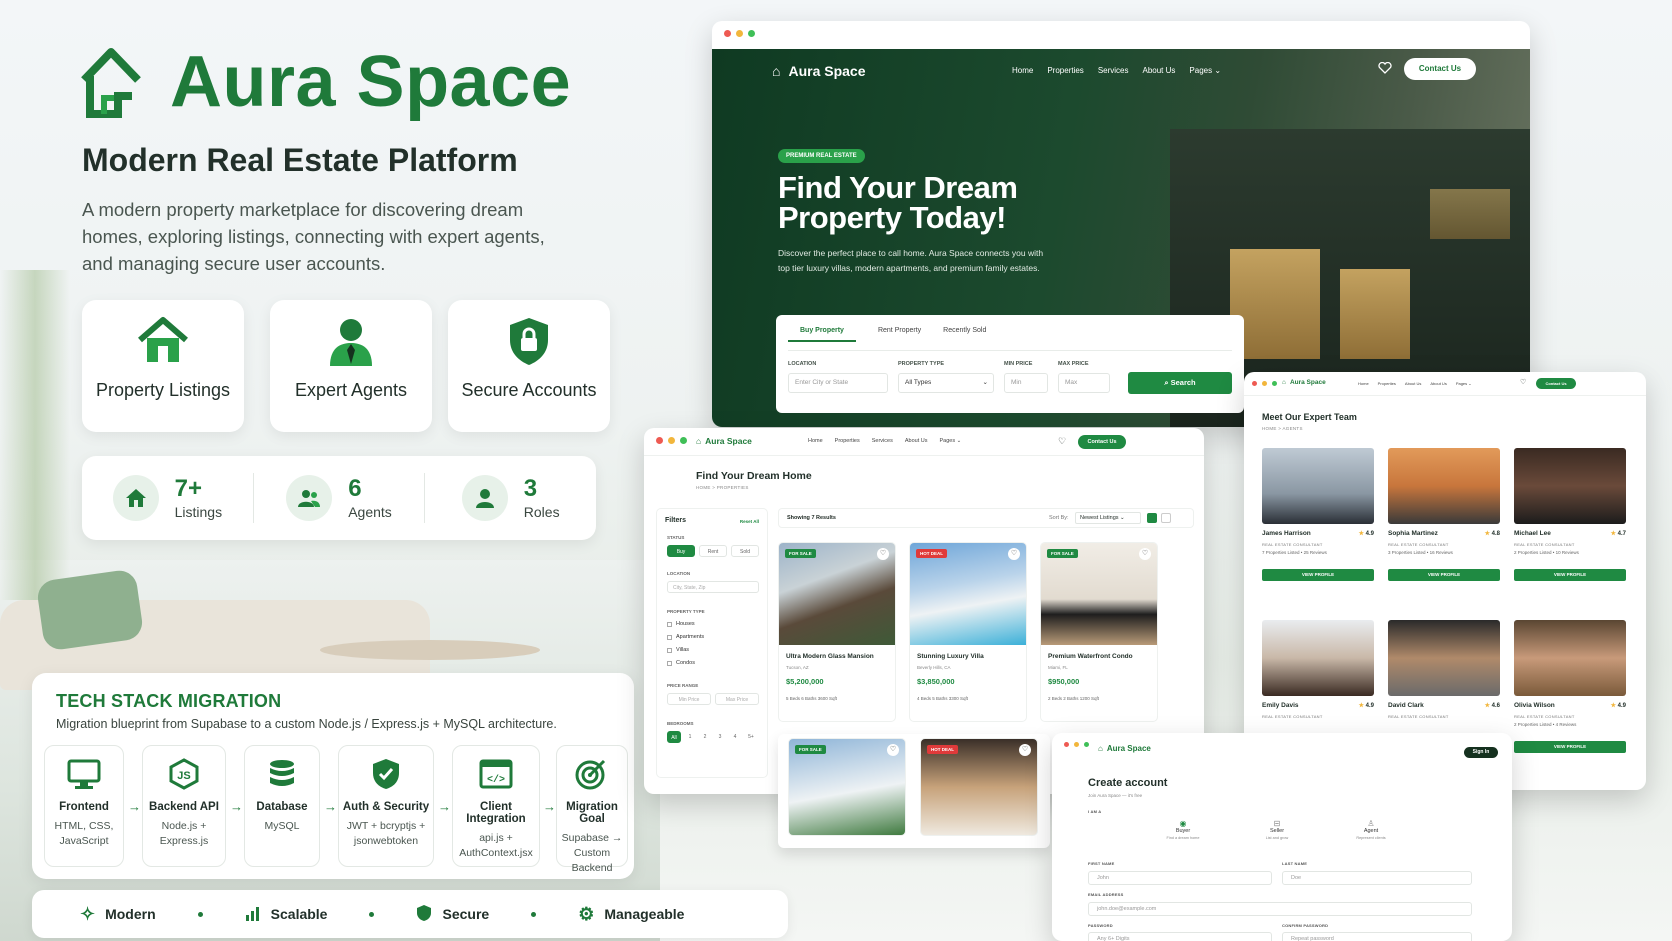 Image resolution: width=1672 pixels, height=941 pixels. Describe the element at coordinates (1286, 533) in the screenshot. I see `agent-name: James Harrison` at that location.